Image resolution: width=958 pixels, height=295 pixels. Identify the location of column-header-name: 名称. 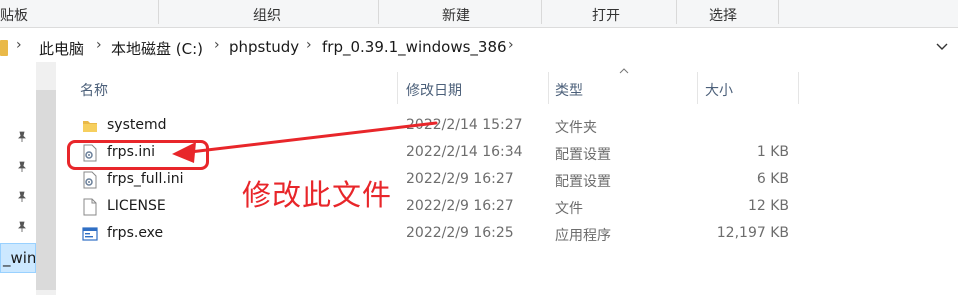
(94, 90).